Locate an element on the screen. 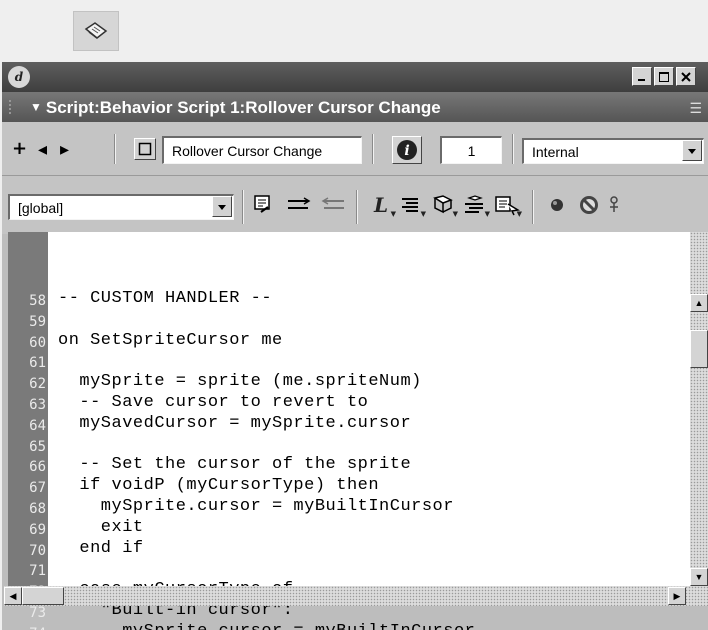 The width and height of the screenshot is (708, 630). cast-library-value: Internal is located at coordinates (555, 151).